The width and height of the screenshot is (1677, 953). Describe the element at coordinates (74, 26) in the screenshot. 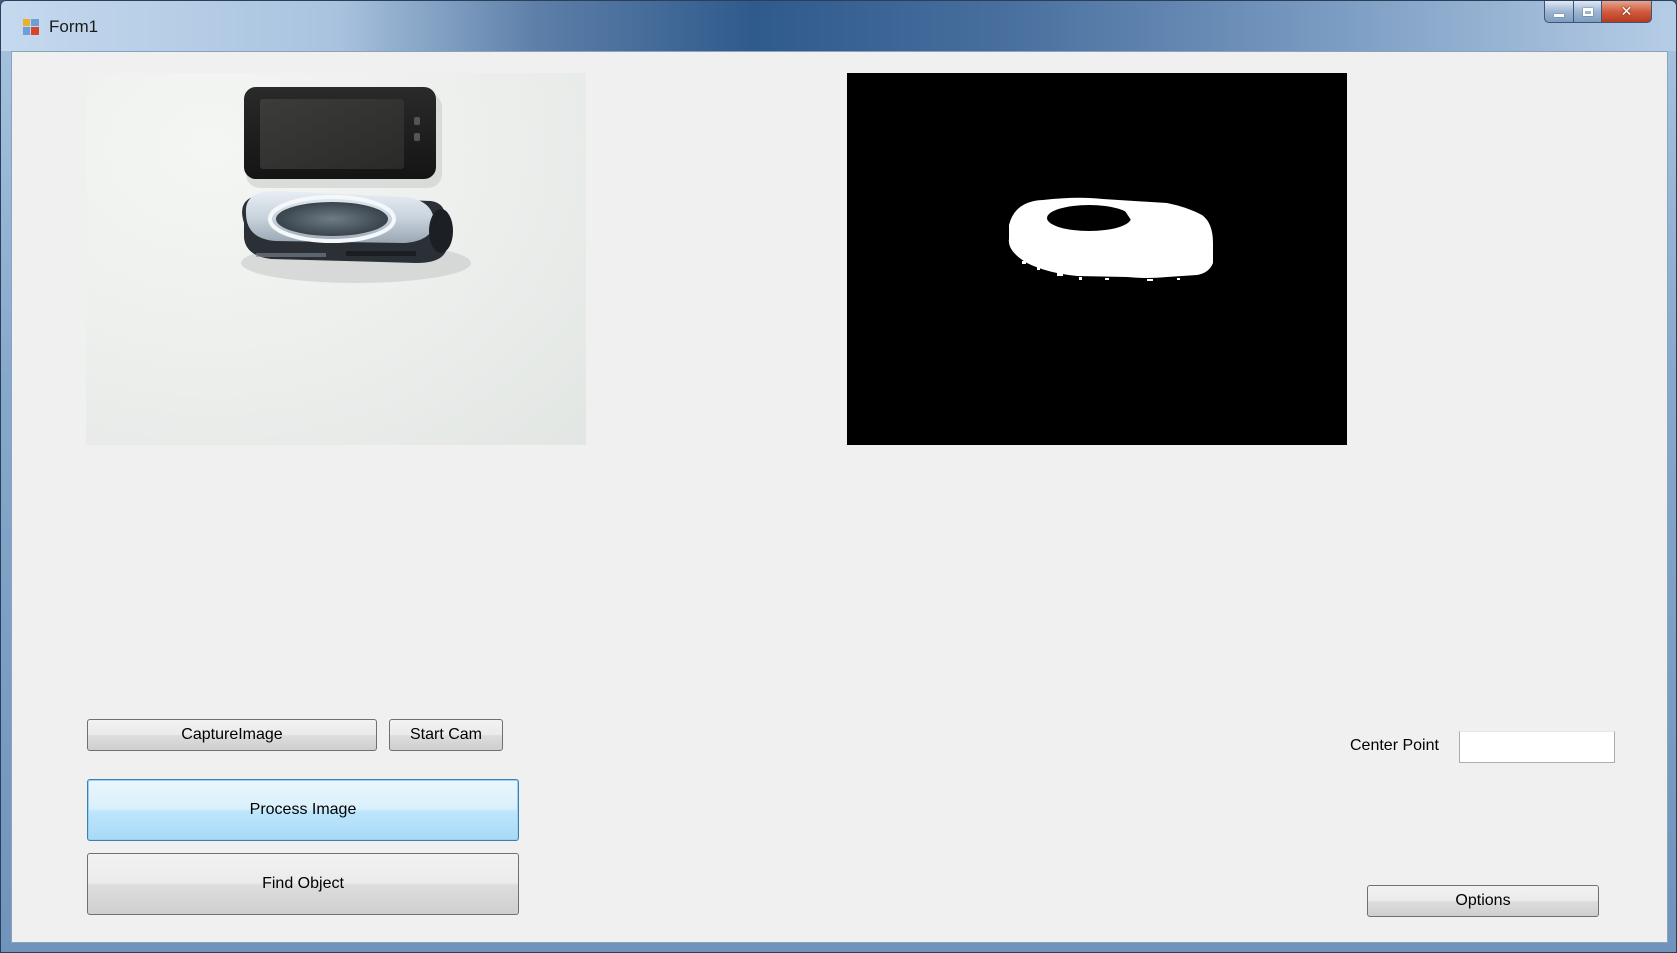

I see `window-title: Form1` at that location.